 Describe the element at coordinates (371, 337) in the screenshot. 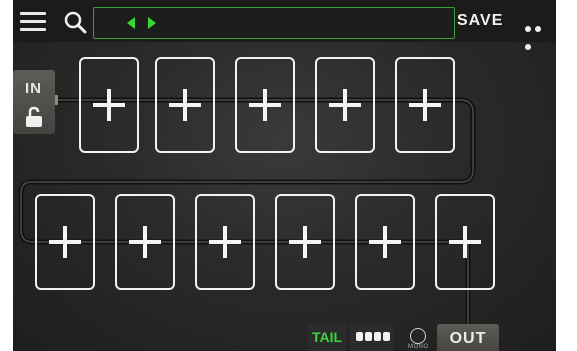

I see `output-select-button` at that location.